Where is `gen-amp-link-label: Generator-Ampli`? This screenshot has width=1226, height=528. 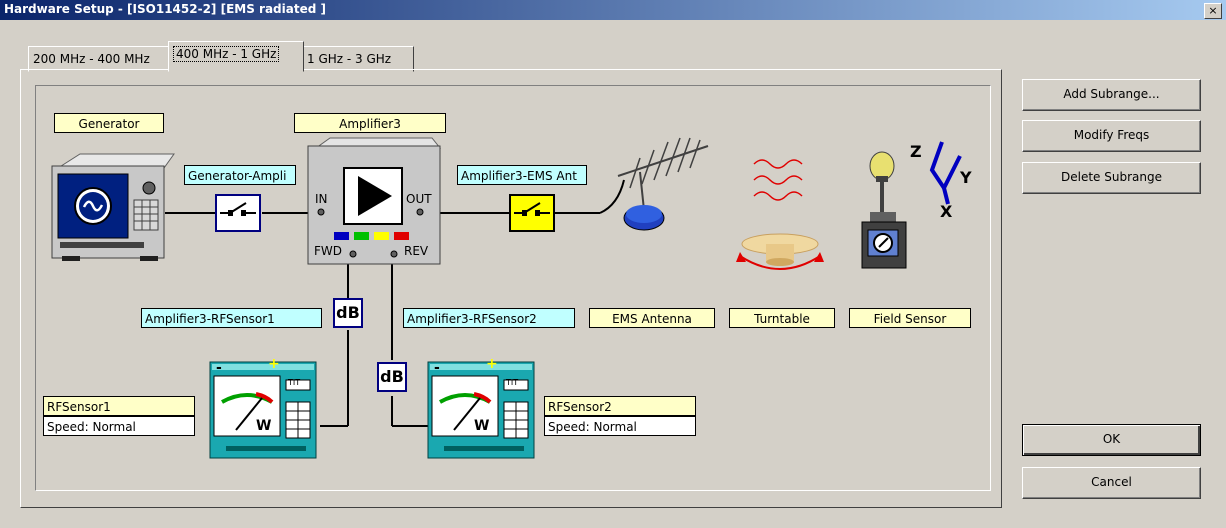
gen-amp-link-label: Generator-Ampli is located at coordinates (240, 175).